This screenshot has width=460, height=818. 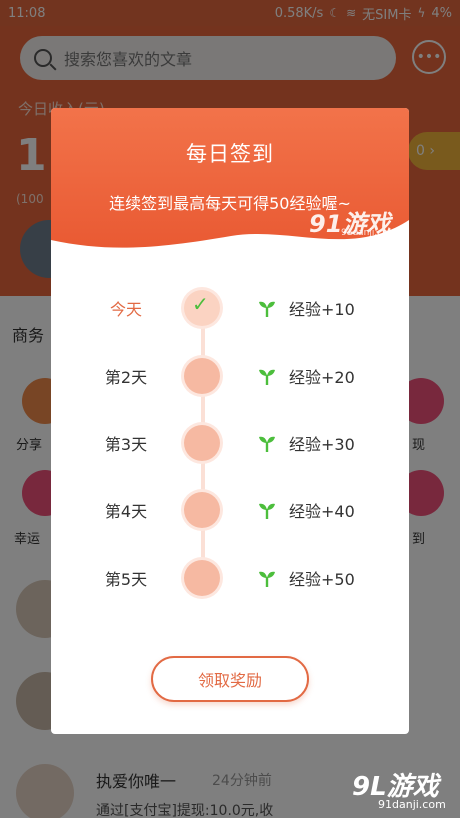 What do you see at coordinates (322, 444) in the screenshot?
I see `reward-label: 经验+30` at bounding box center [322, 444].